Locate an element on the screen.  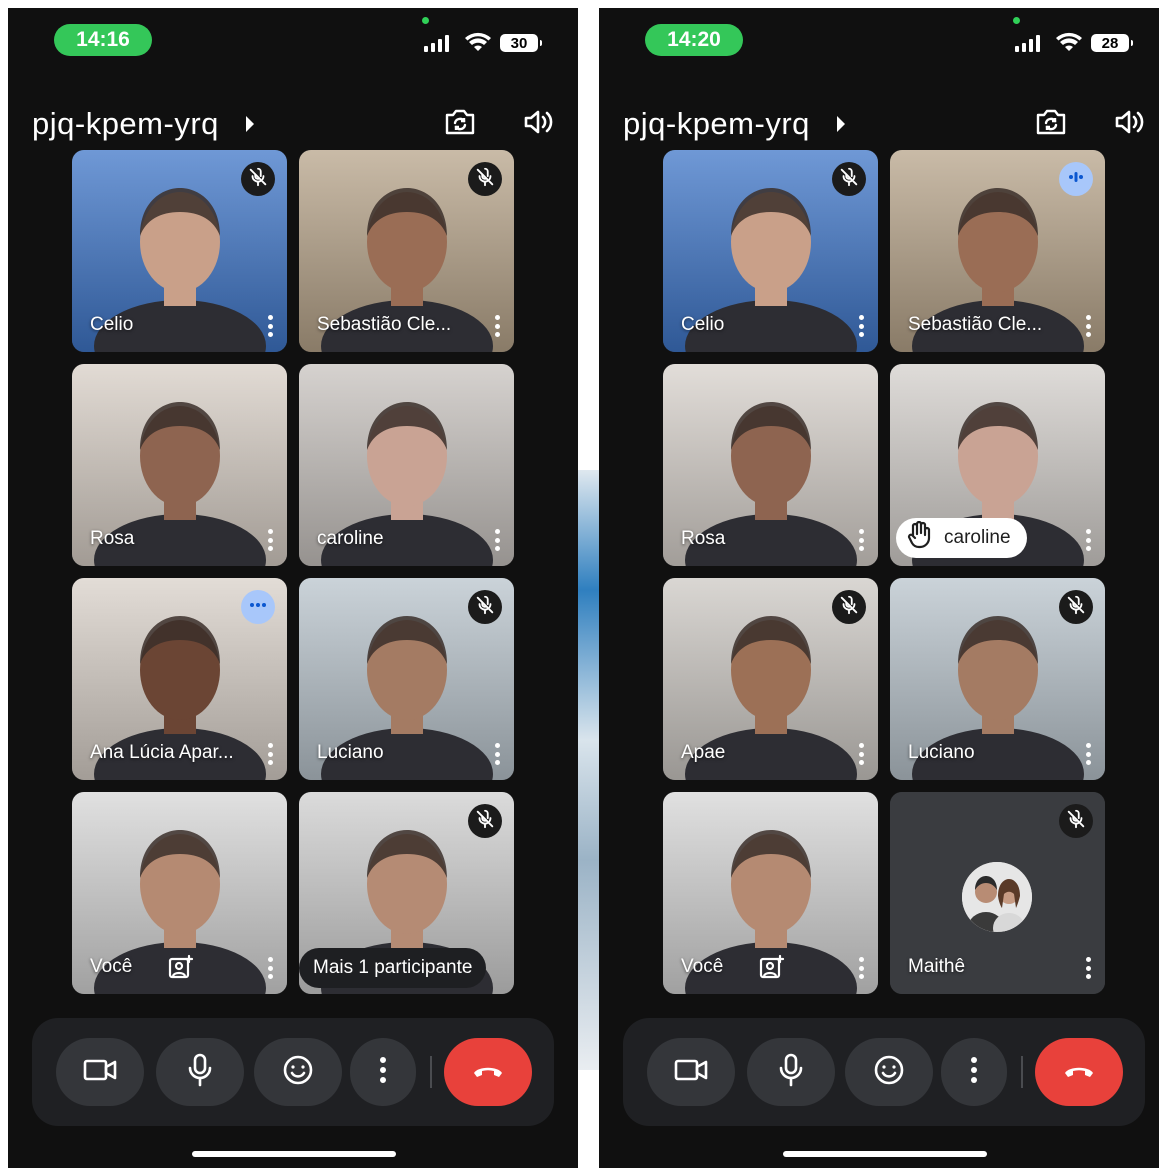
speaking-icon is located at coordinates (1076, 179).